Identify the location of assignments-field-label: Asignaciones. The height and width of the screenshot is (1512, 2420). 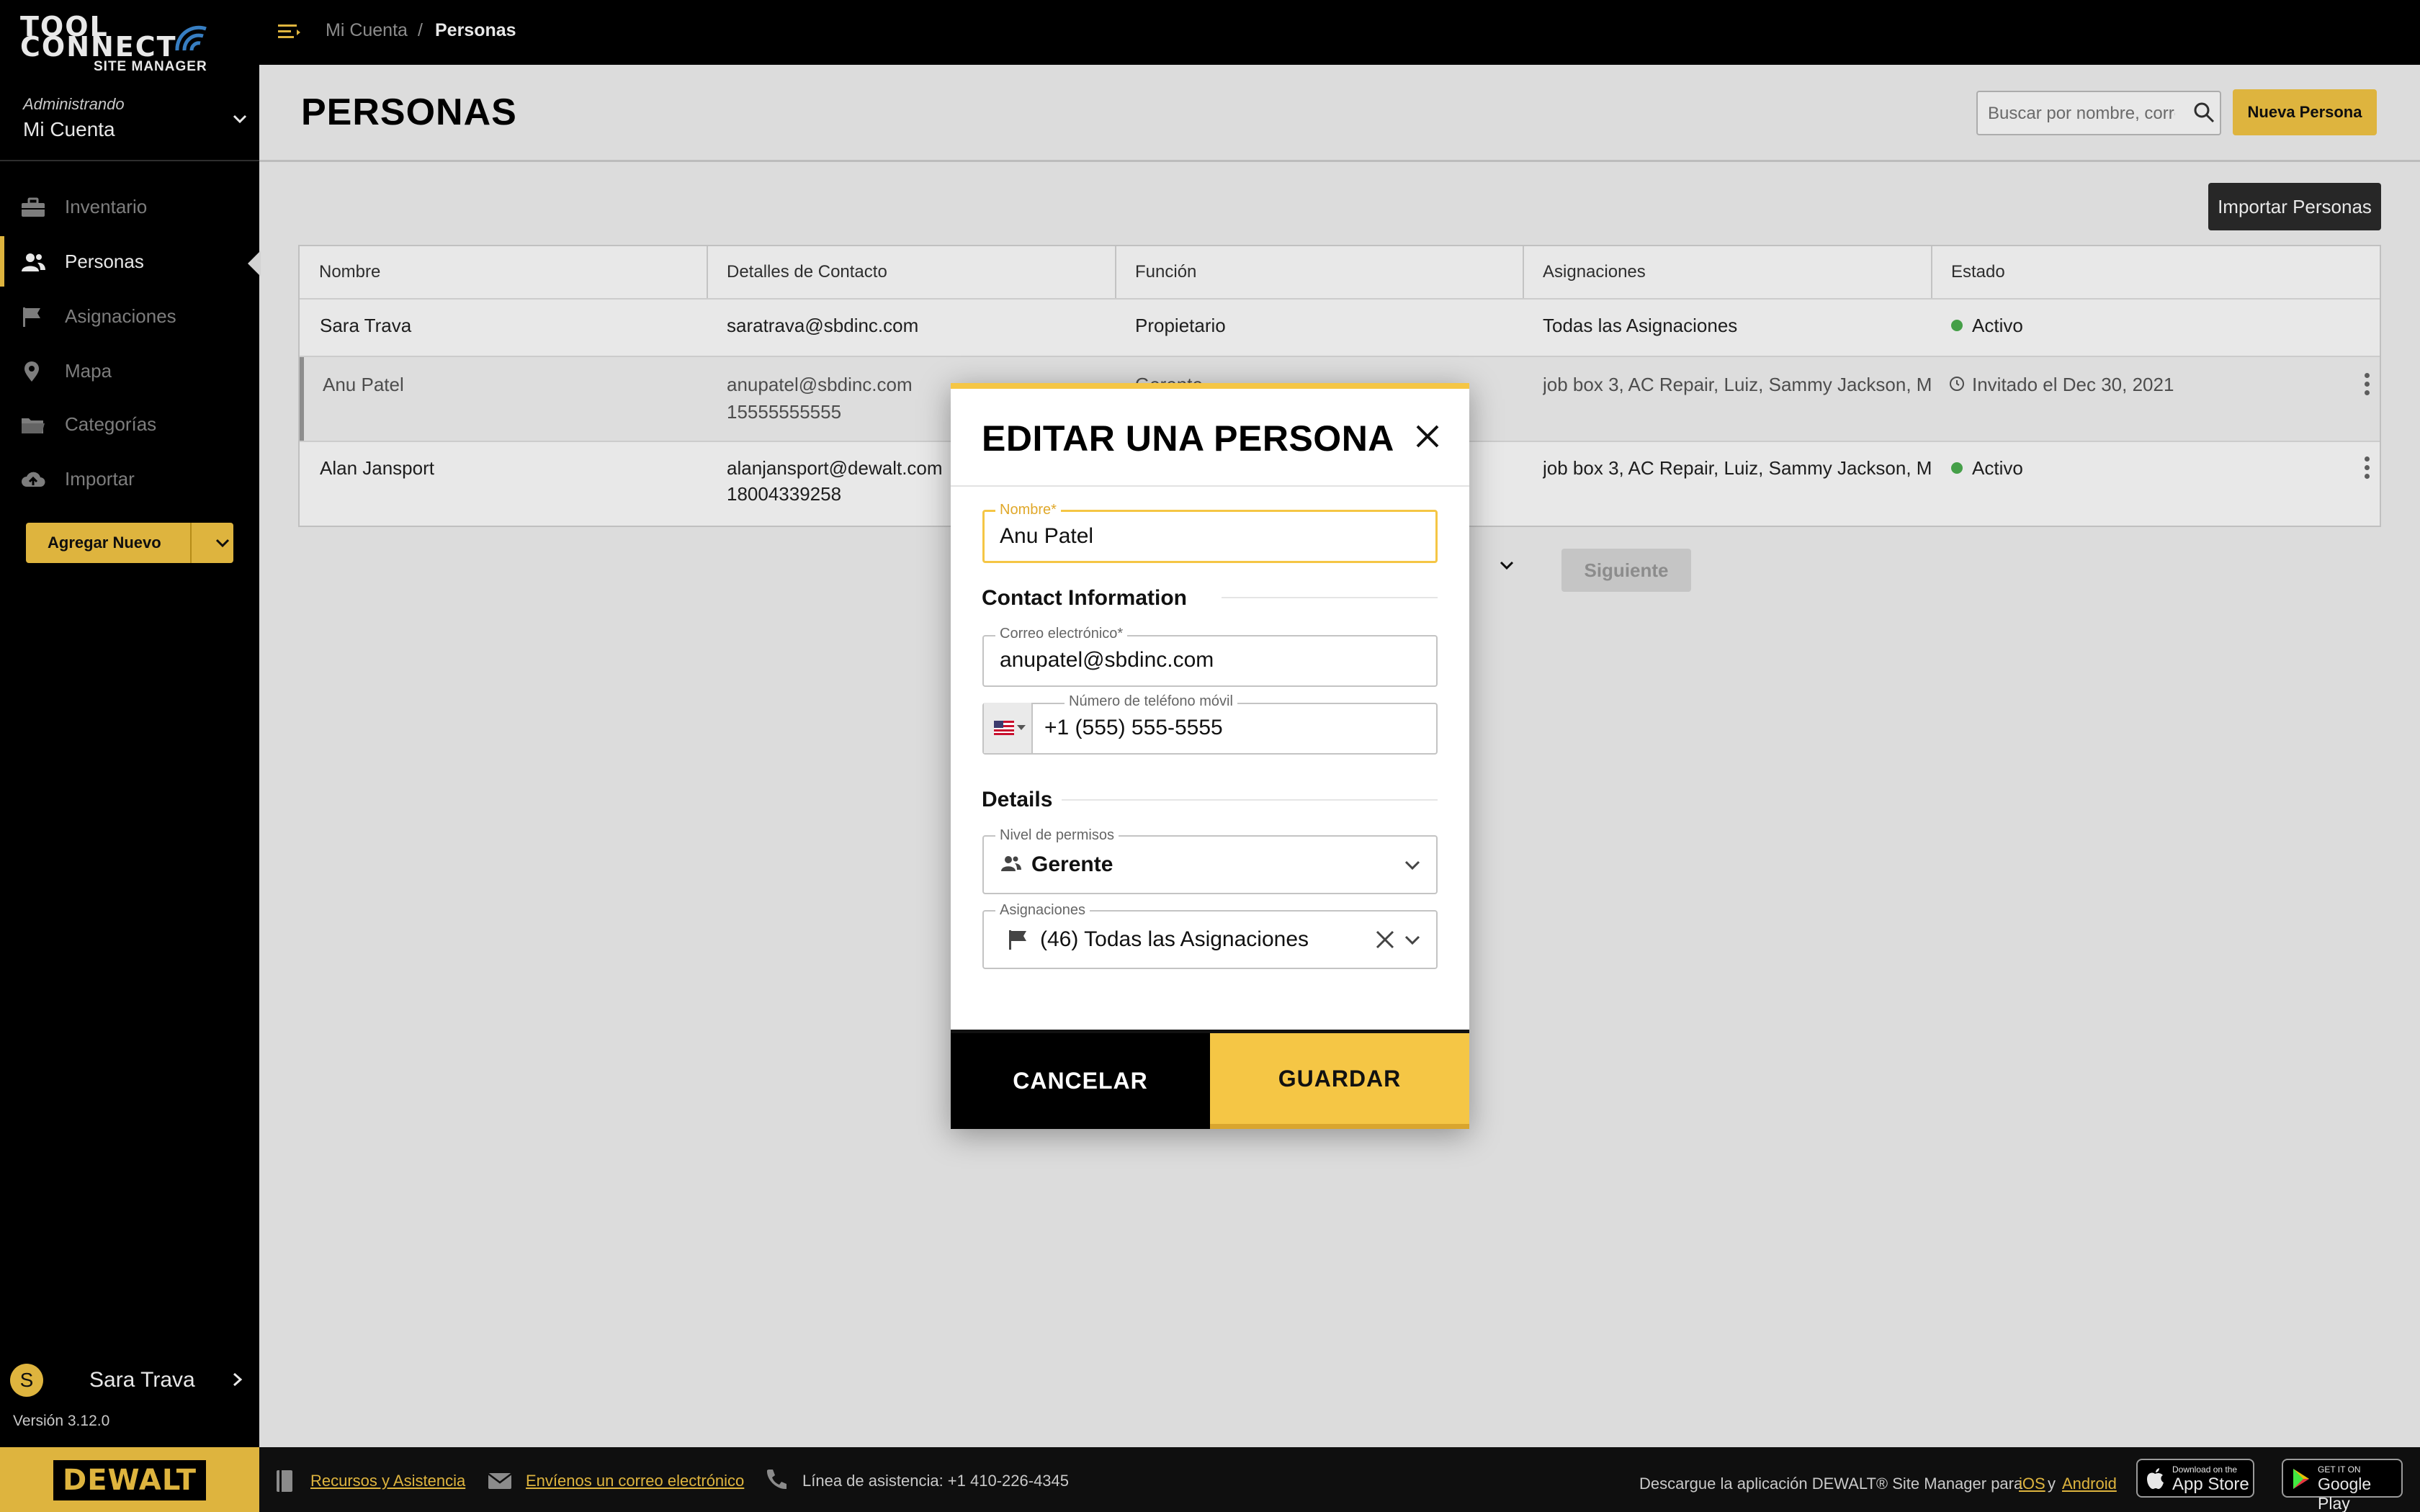
(1042, 910).